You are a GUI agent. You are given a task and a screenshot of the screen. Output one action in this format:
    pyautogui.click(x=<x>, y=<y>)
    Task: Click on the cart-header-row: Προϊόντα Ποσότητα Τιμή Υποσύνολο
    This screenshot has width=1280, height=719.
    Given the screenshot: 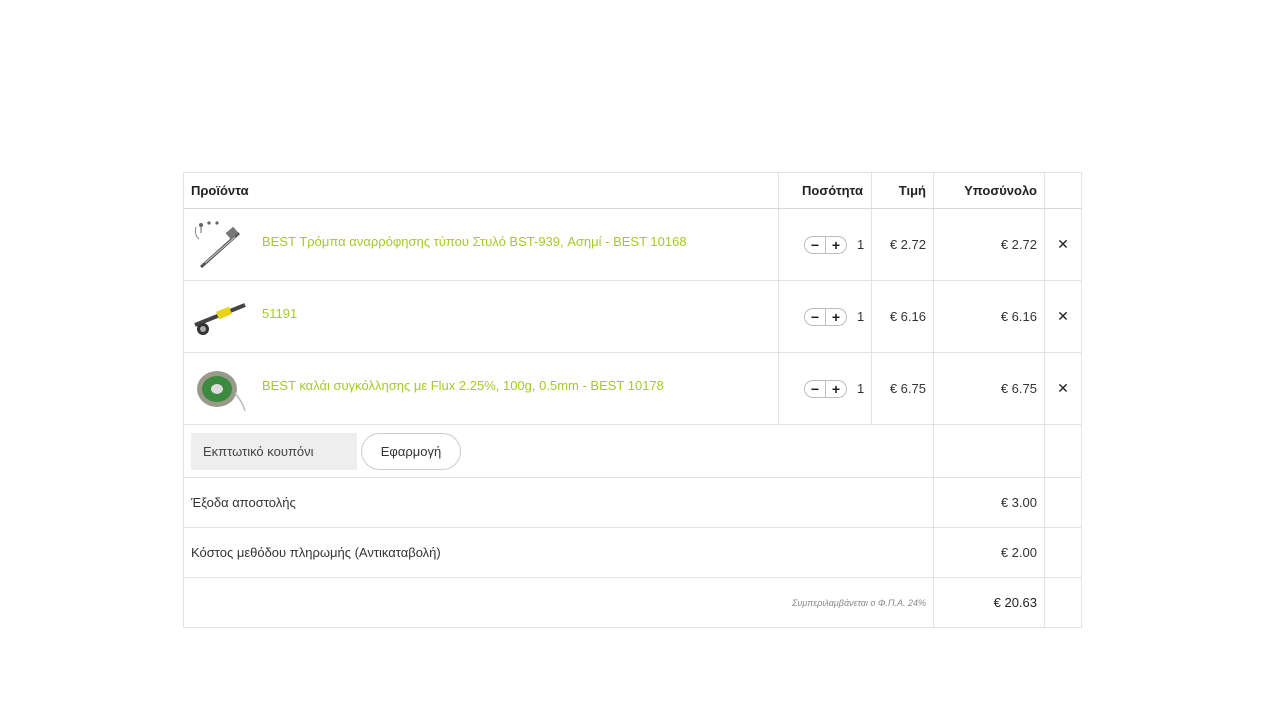 What is the action you would take?
    pyautogui.click(x=632, y=191)
    